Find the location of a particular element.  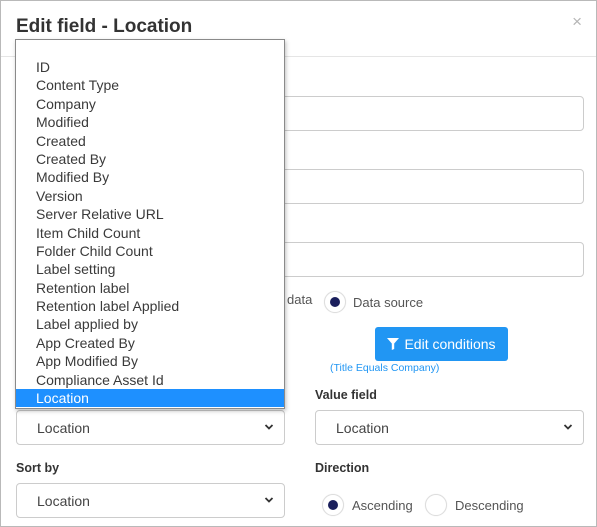

value-field-value: Location is located at coordinates (362, 427).